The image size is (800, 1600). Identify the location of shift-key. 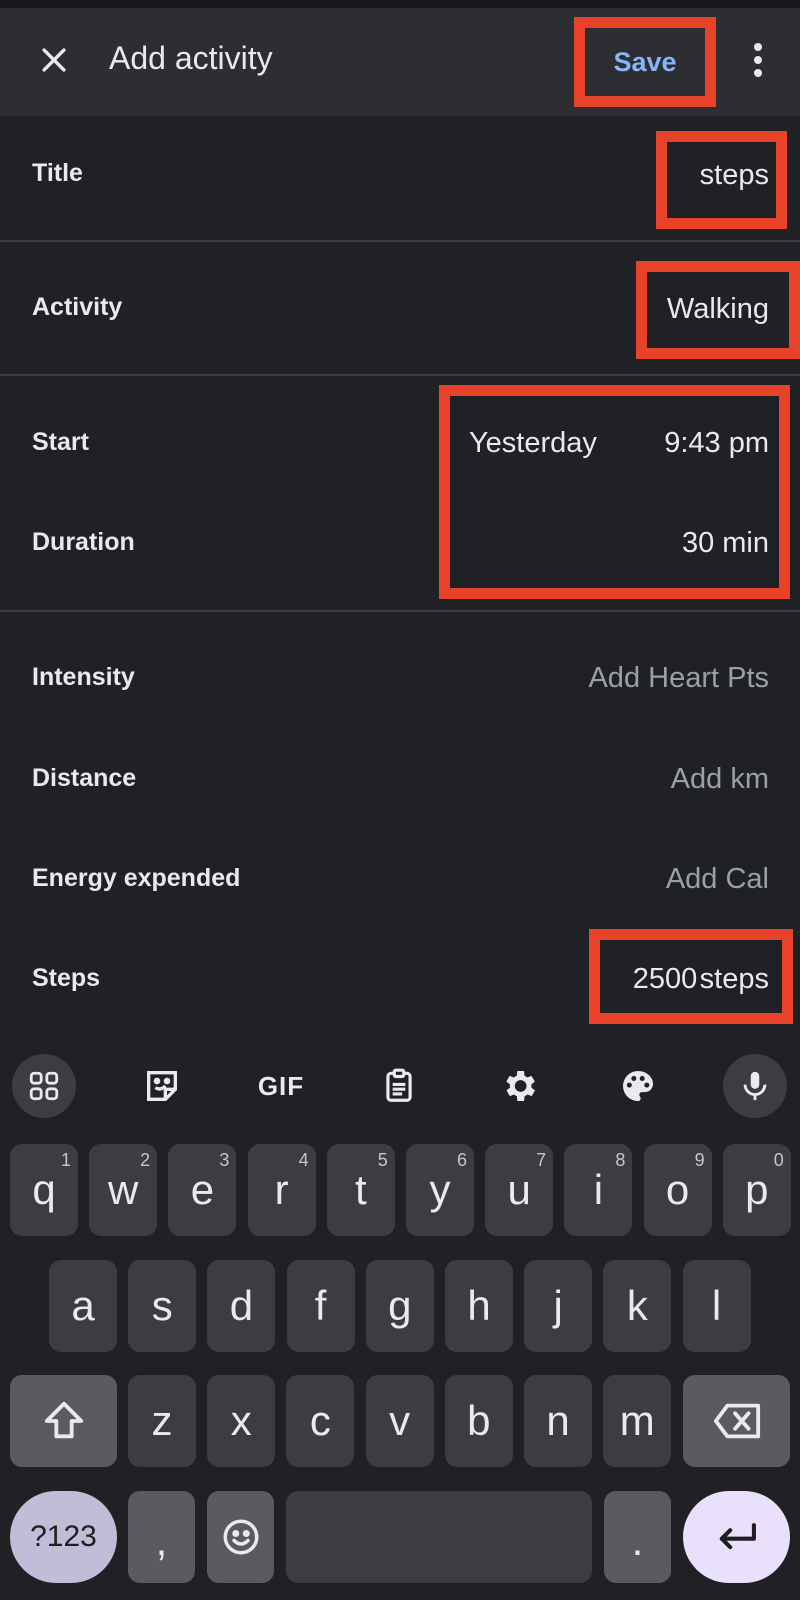
(63, 1421).